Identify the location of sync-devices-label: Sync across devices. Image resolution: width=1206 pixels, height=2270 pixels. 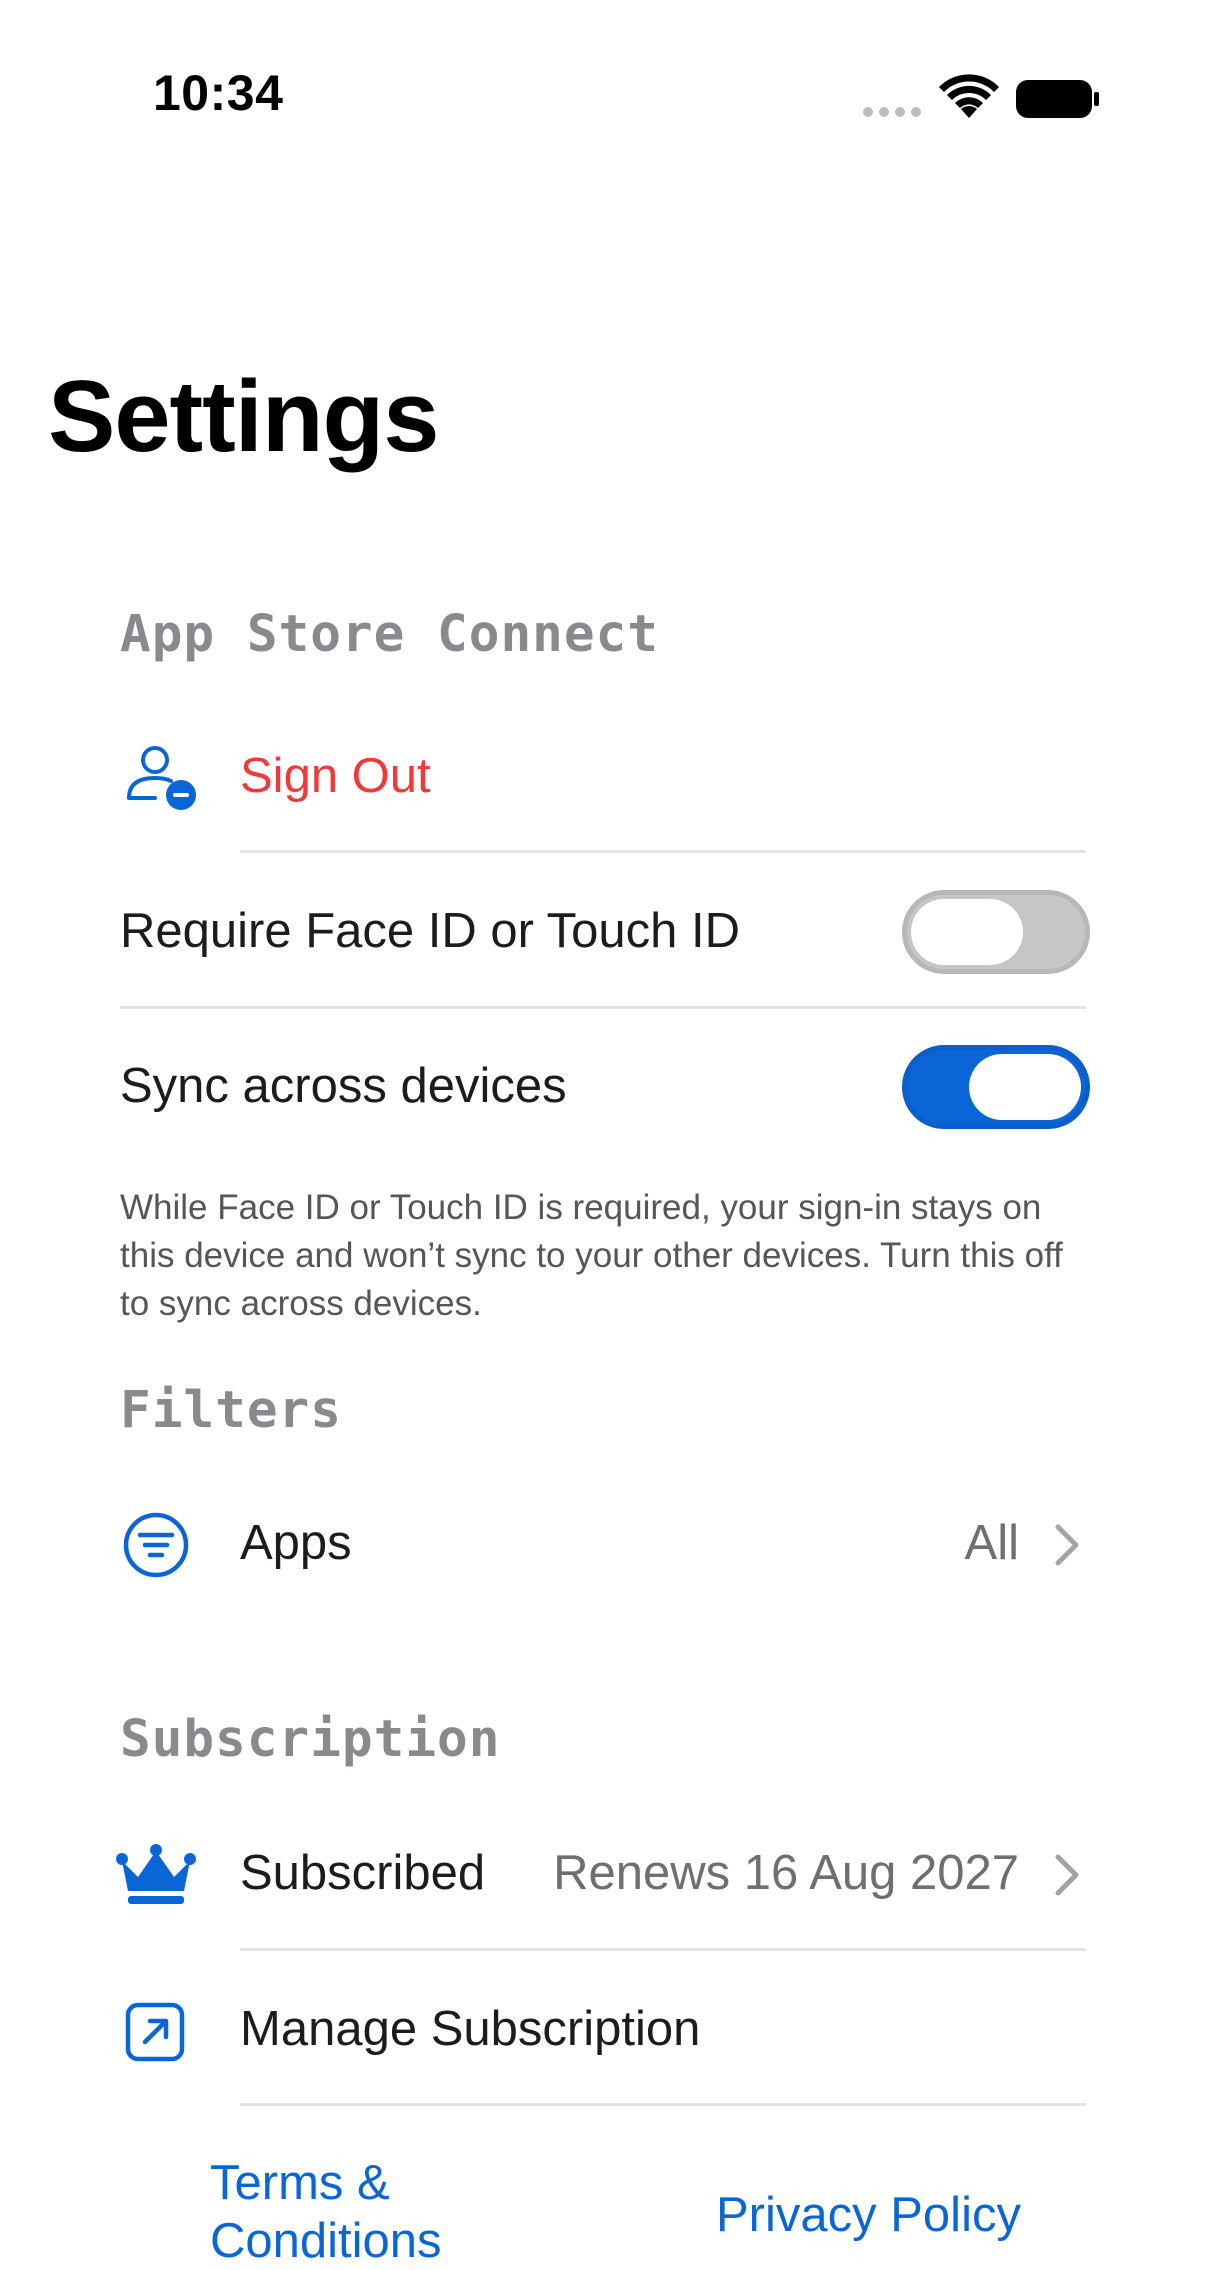
(343, 1086).